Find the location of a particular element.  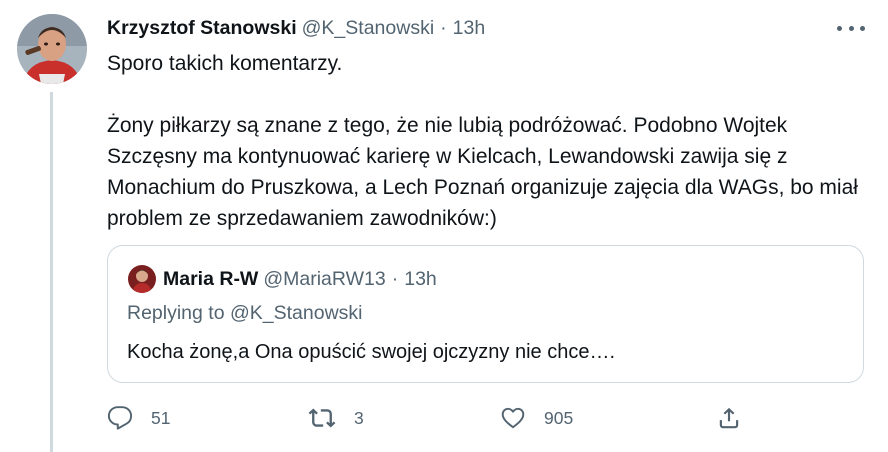

share-icon is located at coordinates (729, 418).